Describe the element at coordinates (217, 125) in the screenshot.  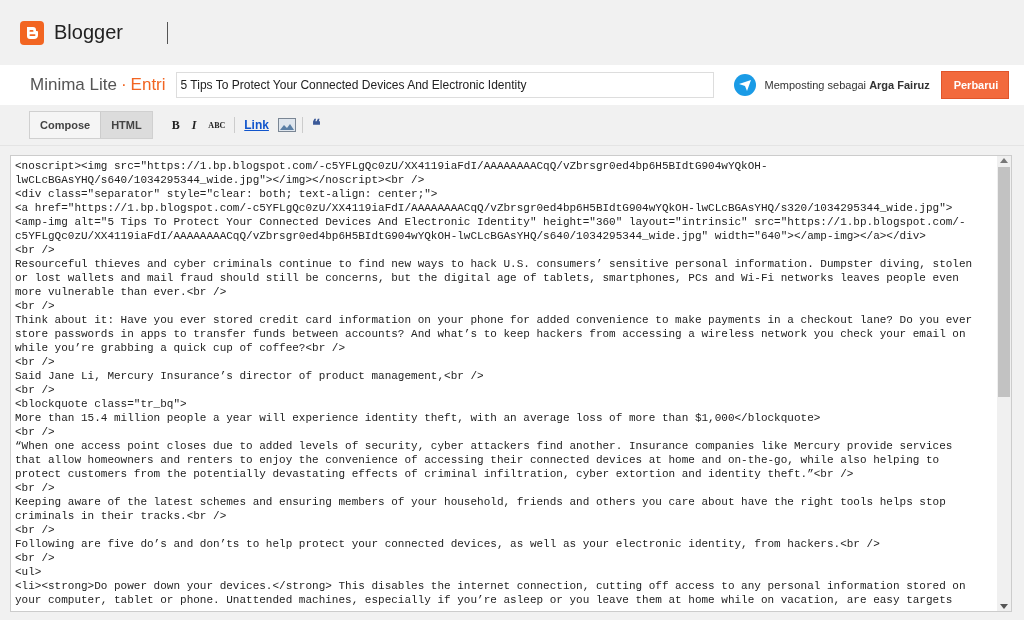
I see `spellcheck-button: ABC` at that location.